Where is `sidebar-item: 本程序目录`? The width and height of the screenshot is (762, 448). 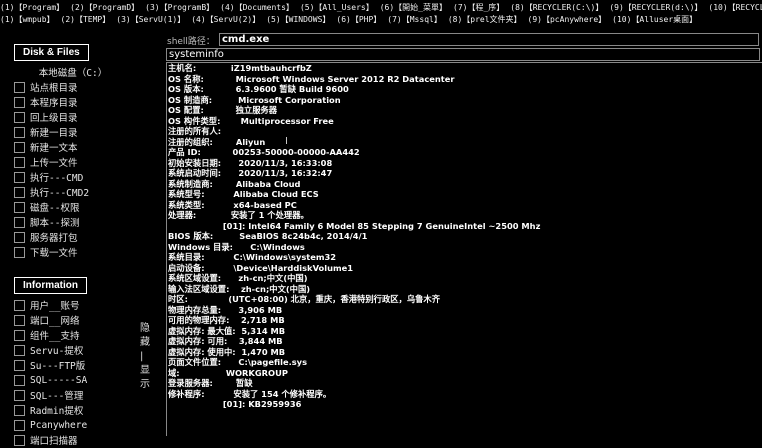 sidebar-item: 本程序目录 is located at coordinates (69, 102).